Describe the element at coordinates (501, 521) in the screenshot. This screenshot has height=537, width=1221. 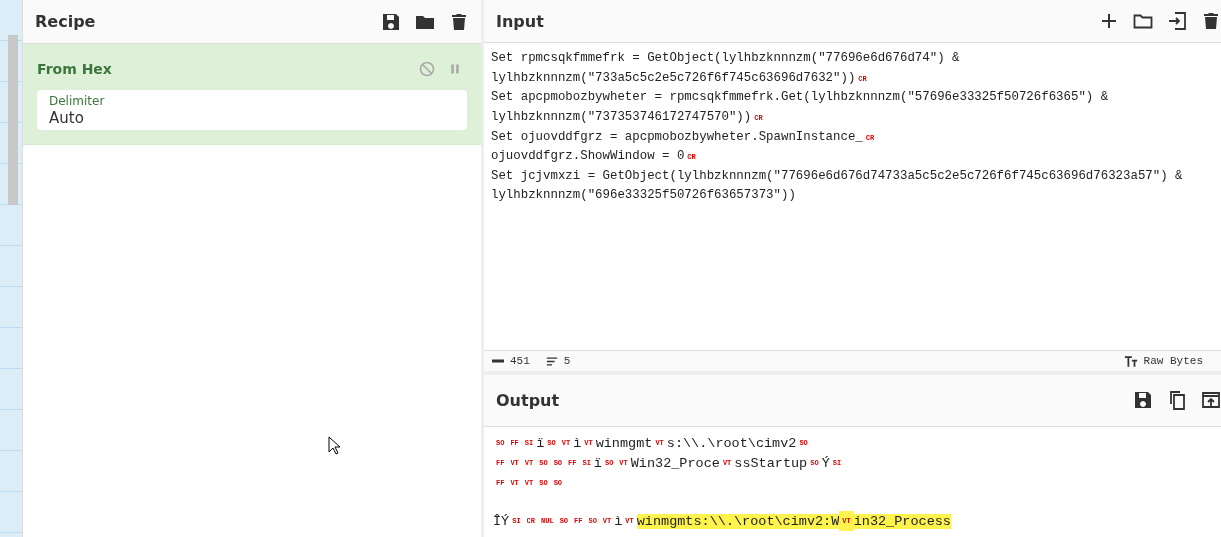
I see `output-text: ÎÝ` at that location.